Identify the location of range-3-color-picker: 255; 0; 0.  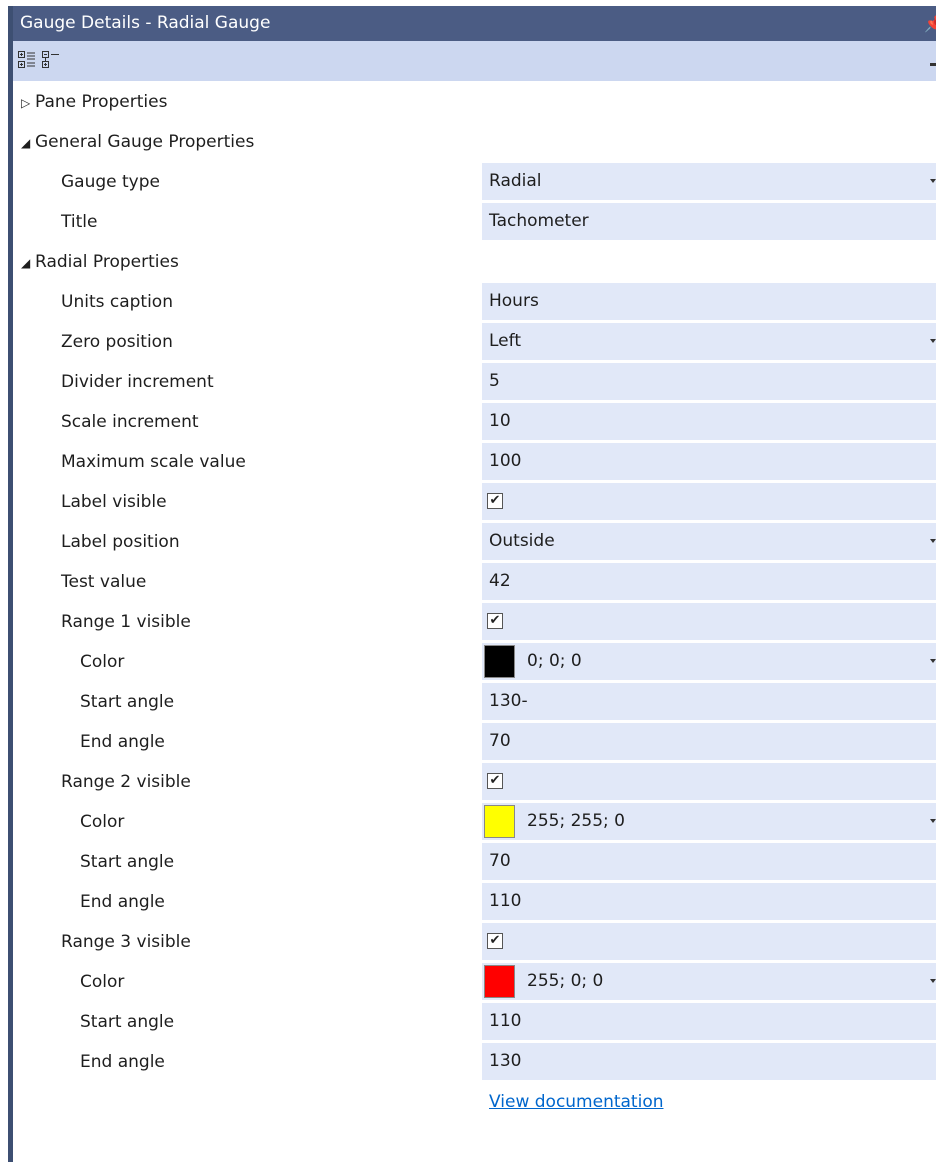
(709, 981).